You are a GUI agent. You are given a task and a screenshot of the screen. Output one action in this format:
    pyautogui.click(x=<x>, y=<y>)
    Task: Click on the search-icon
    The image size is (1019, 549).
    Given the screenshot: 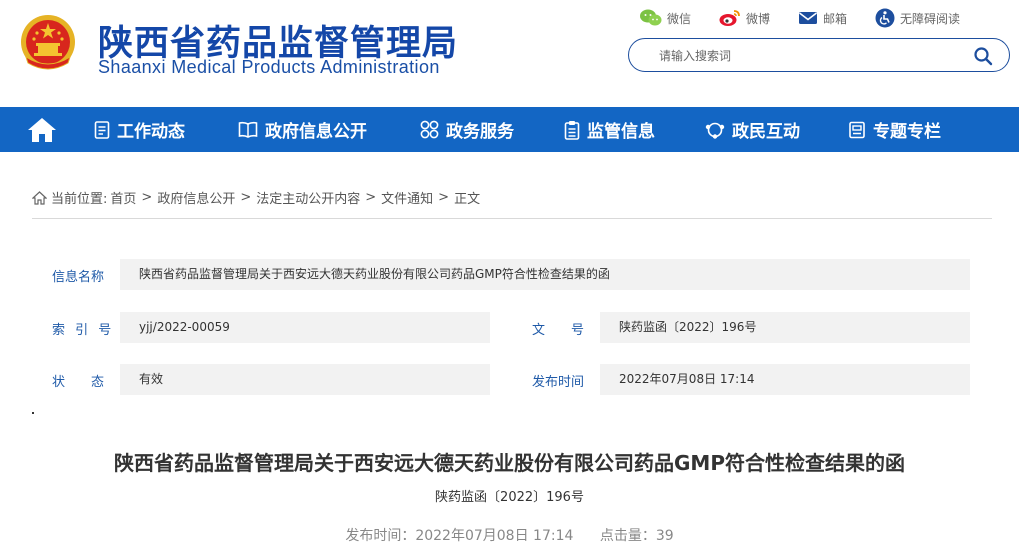 What is the action you would take?
    pyautogui.click(x=983, y=56)
    